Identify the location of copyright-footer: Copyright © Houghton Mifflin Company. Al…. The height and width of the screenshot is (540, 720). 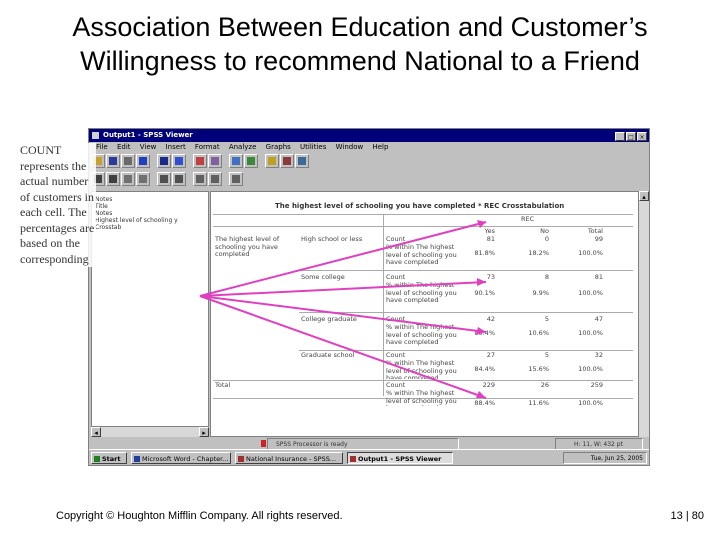
(199, 516).